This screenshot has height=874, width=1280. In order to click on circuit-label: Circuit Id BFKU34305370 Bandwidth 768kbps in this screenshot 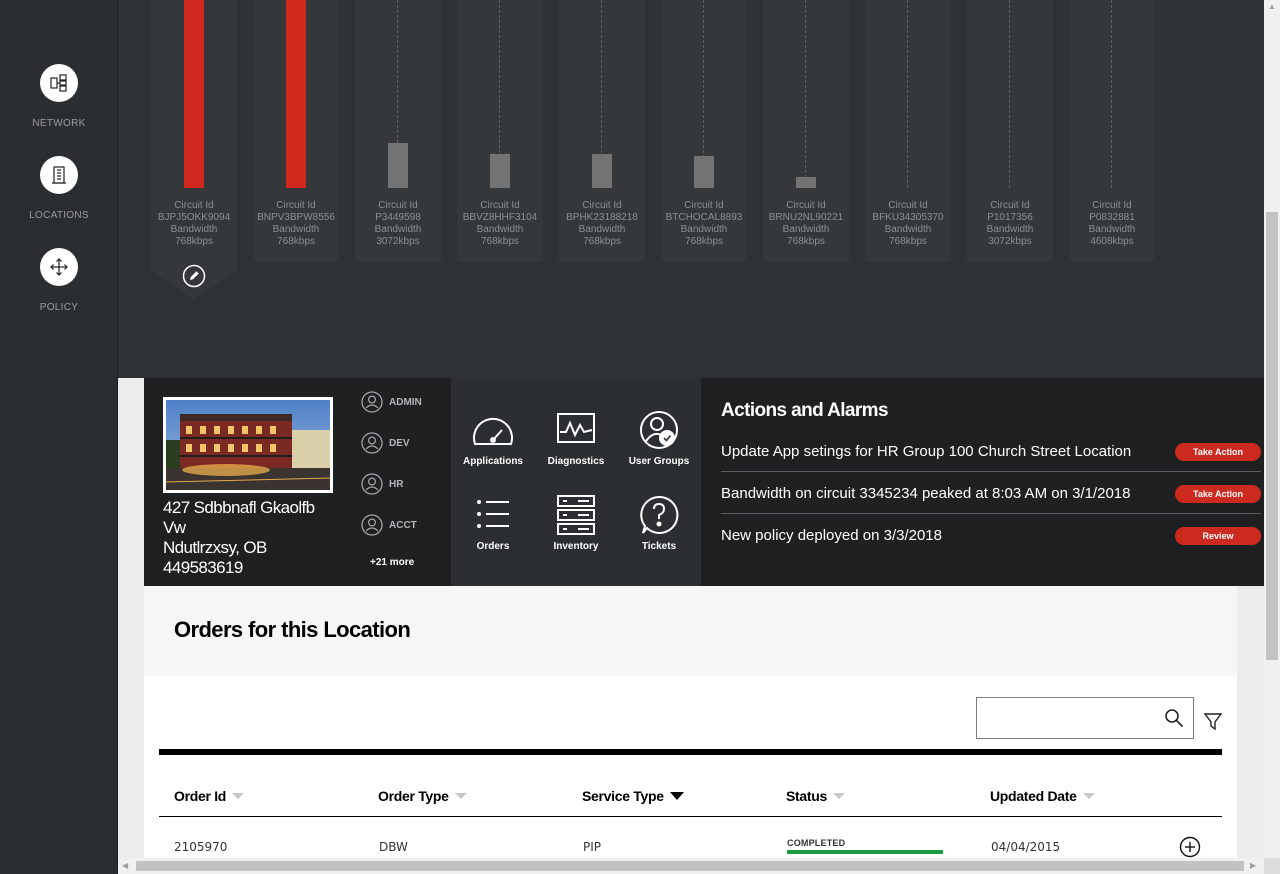, I will do `click(908, 224)`.